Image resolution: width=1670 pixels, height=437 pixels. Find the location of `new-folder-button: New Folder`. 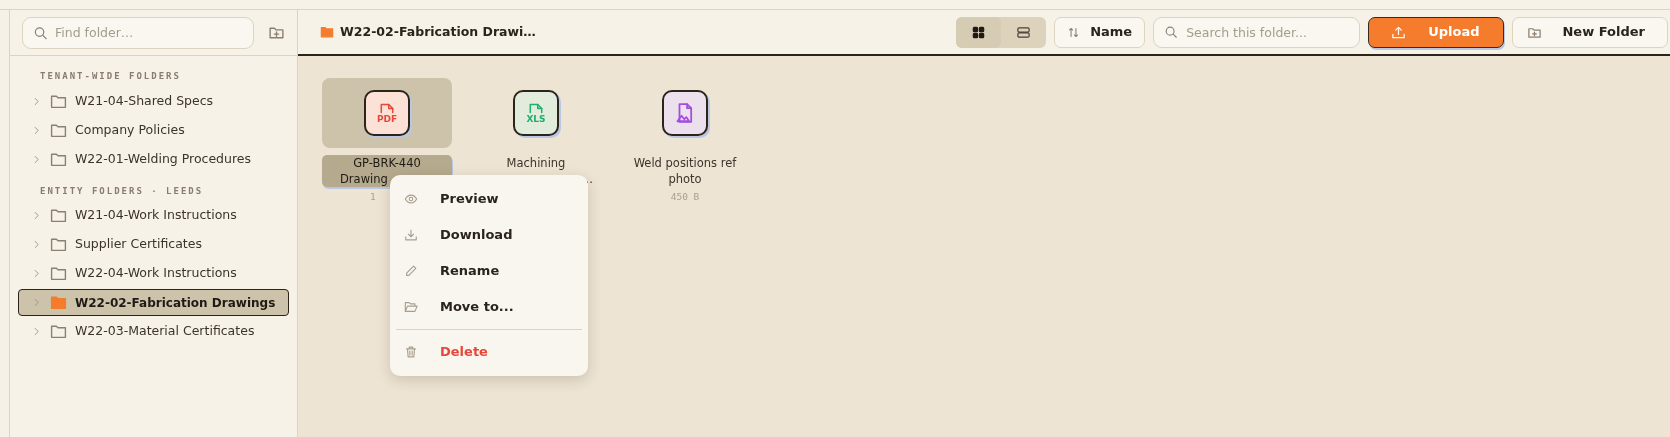

new-folder-button: New Folder is located at coordinates (1590, 32).